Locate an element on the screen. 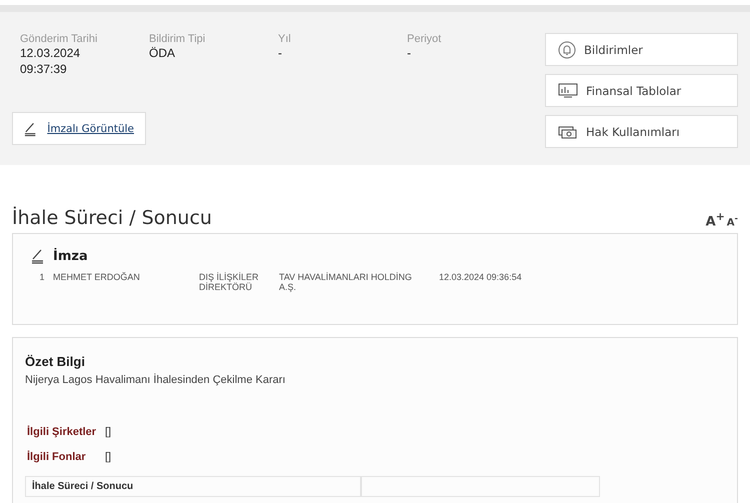 The height and width of the screenshot is (503, 750). field-label: Gönderim Tarihi is located at coordinates (59, 39).